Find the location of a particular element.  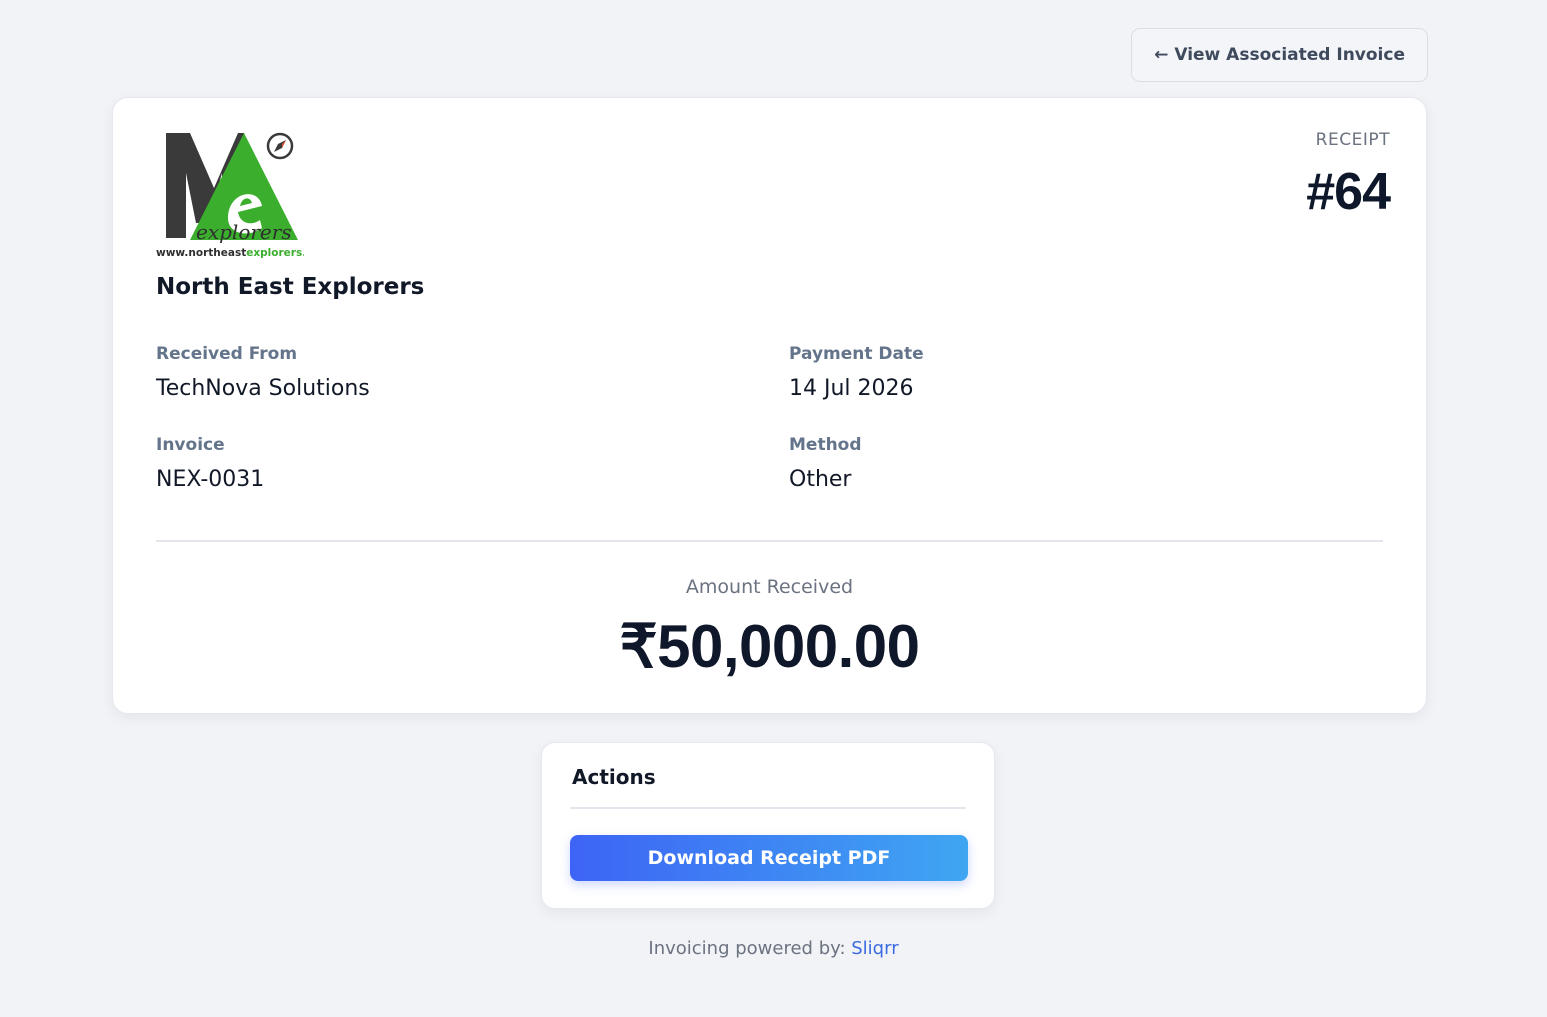

actions-title: Actions is located at coordinates (614, 777).